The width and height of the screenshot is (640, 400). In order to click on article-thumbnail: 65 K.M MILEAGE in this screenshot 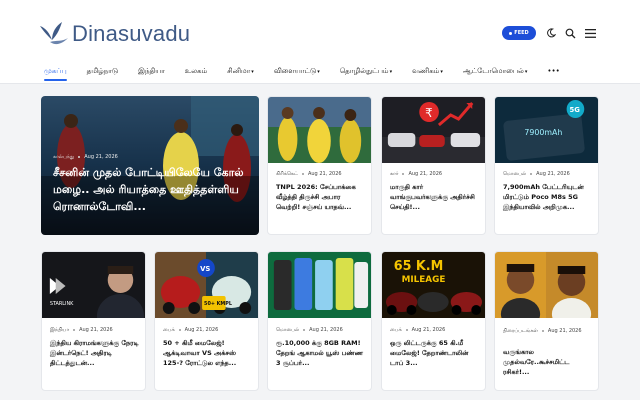, I will do `click(433, 285)`.